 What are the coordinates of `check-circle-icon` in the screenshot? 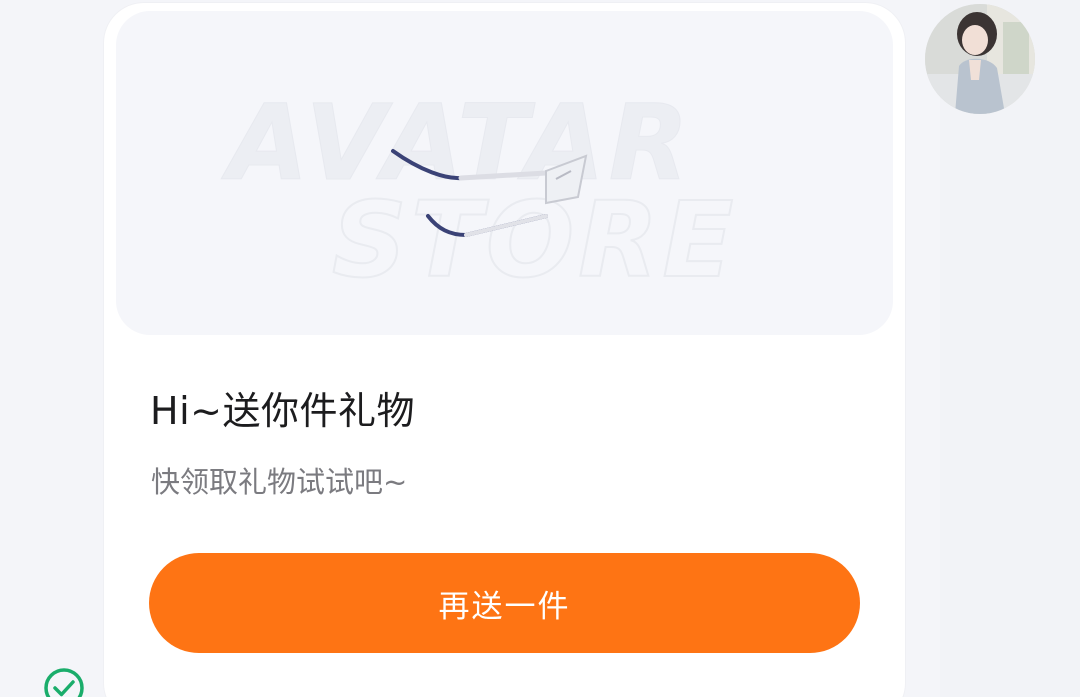 It's located at (64, 682).